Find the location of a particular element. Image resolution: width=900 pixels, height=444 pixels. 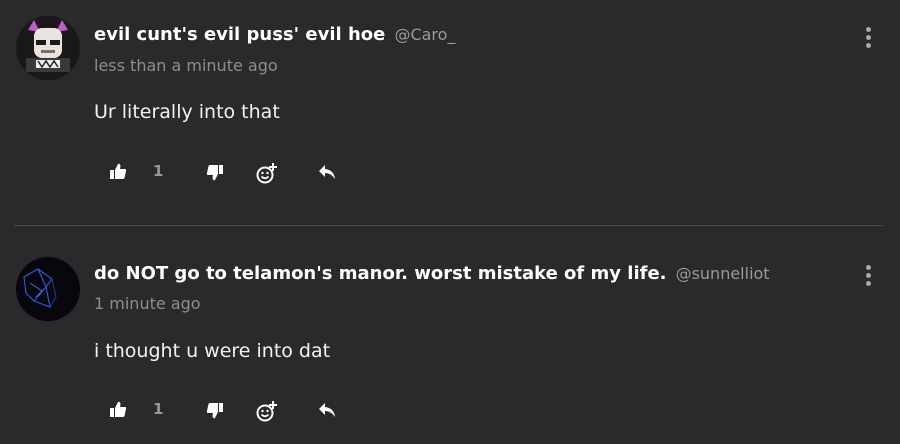

author-handle: @sunnelliot is located at coordinates (723, 273).